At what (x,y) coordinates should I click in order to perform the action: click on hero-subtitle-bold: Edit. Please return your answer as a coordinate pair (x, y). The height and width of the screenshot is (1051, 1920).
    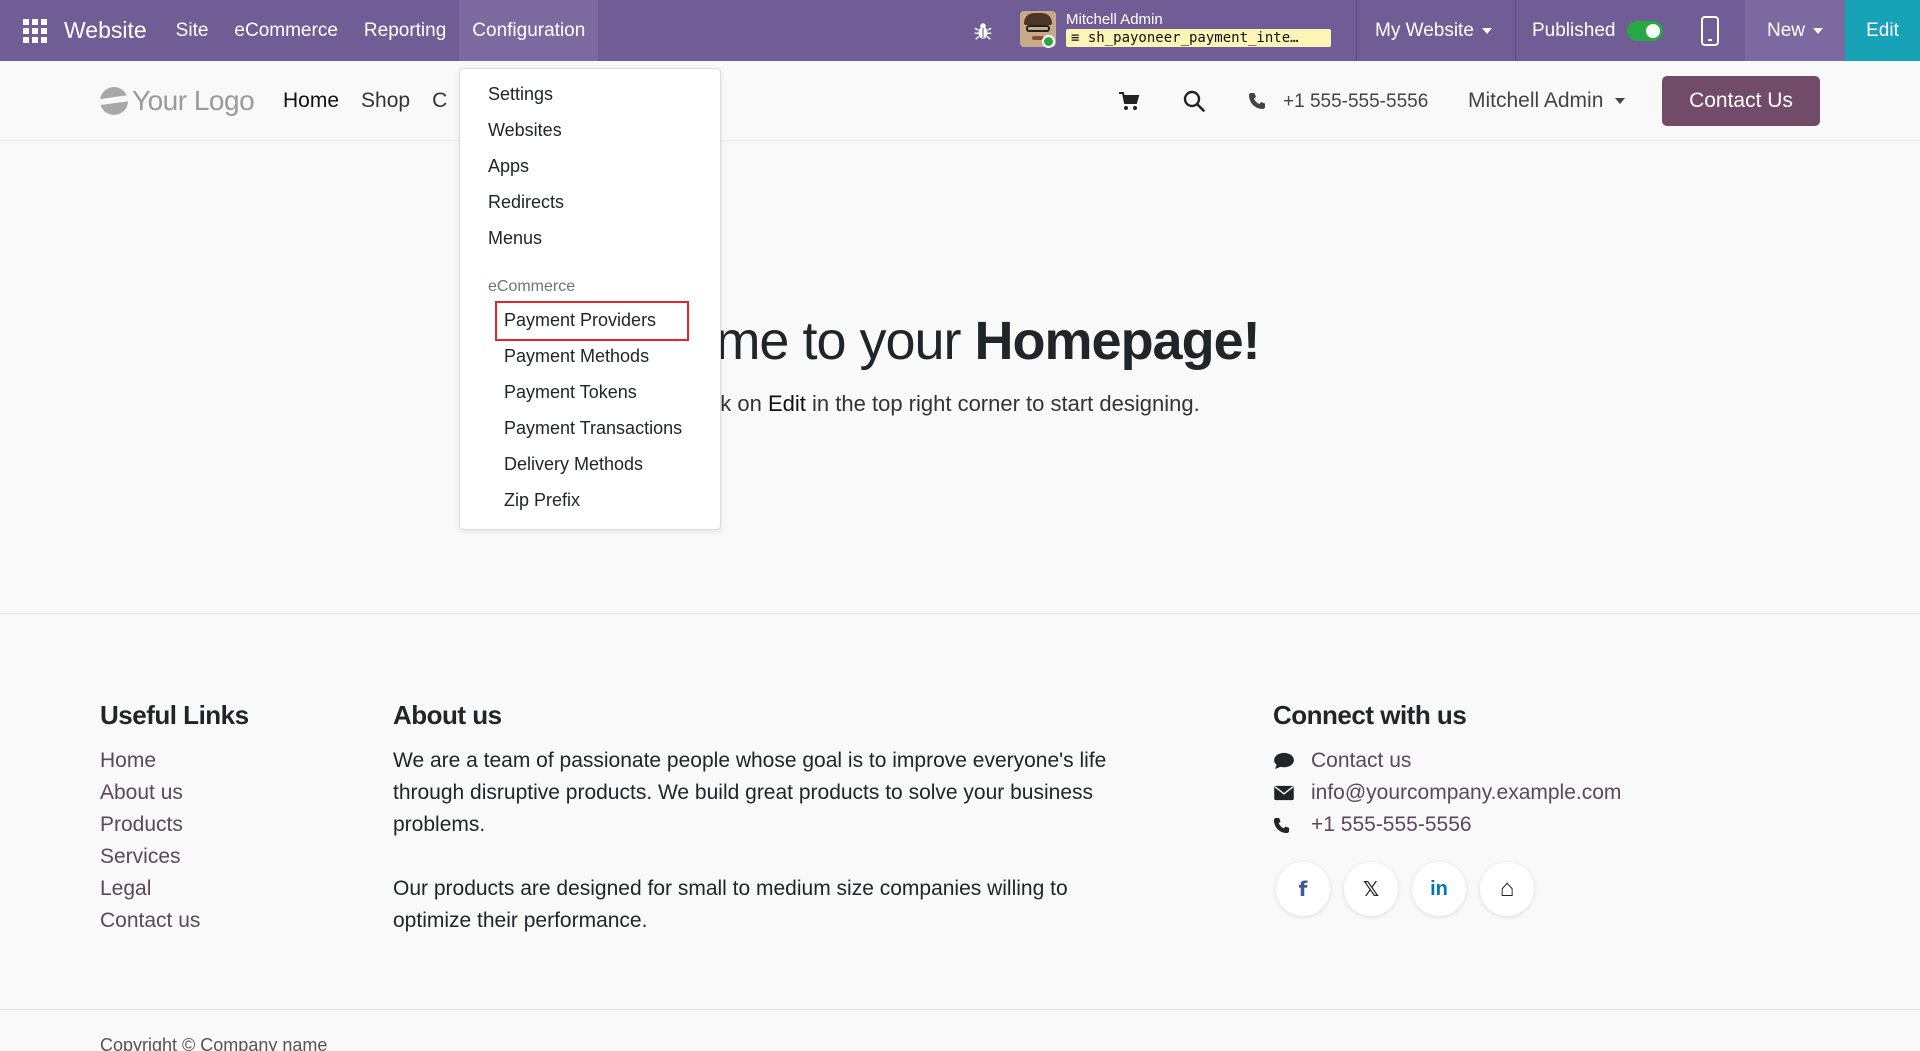
    Looking at the image, I should click on (787, 403).